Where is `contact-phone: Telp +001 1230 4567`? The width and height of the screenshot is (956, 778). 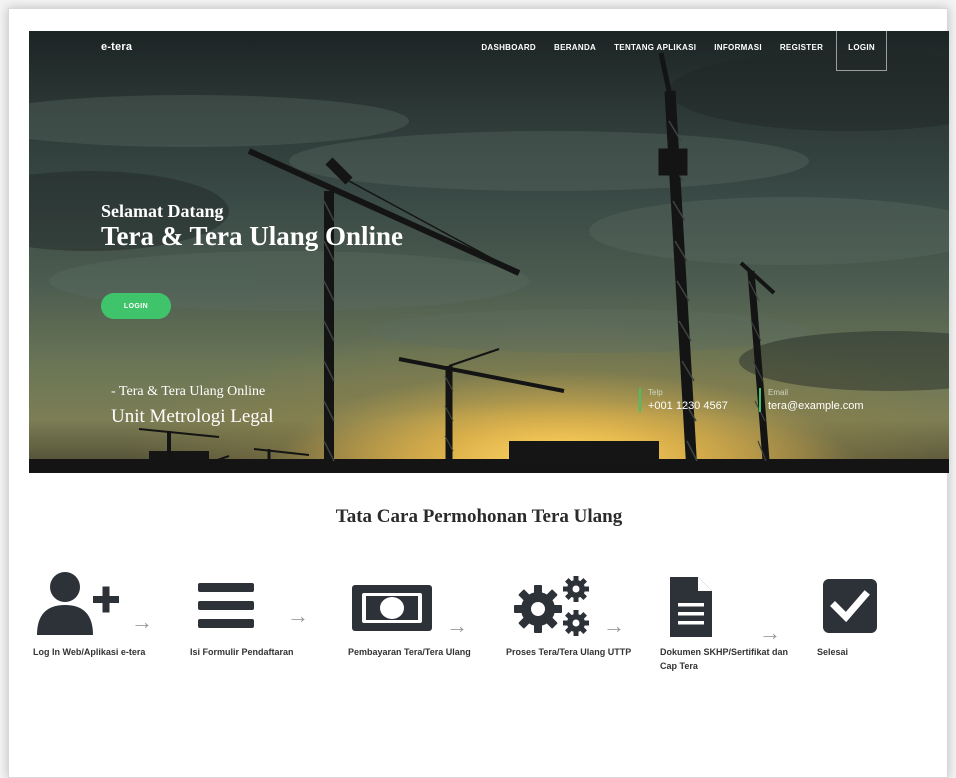
contact-phone: Telp +001 1230 4567 is located at coordinates (683, 400).